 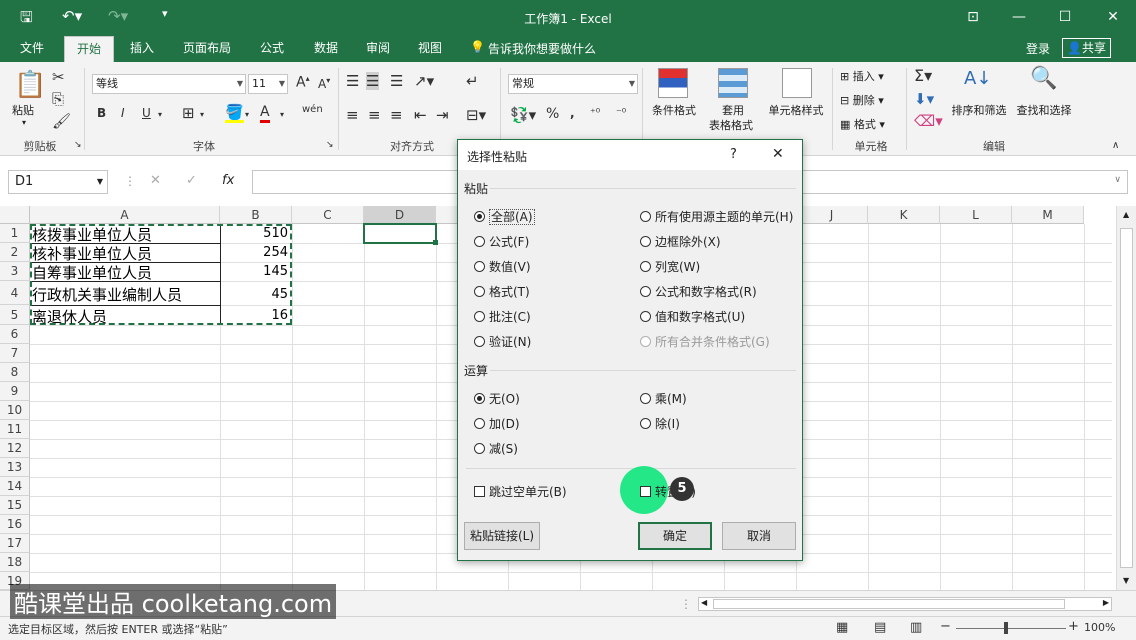 What do you see at coordinates (15, 562) in the screenshot?
I see `row-header: 18` at bounding box center [15, 562].